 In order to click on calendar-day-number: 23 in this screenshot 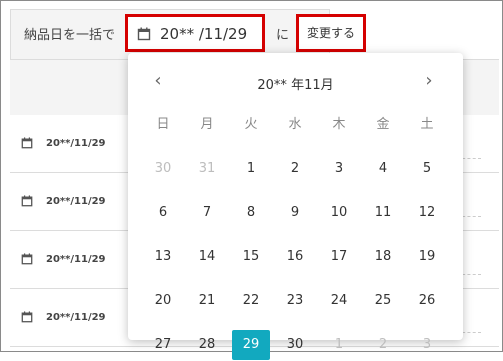, I will do `click(295, 300)`.